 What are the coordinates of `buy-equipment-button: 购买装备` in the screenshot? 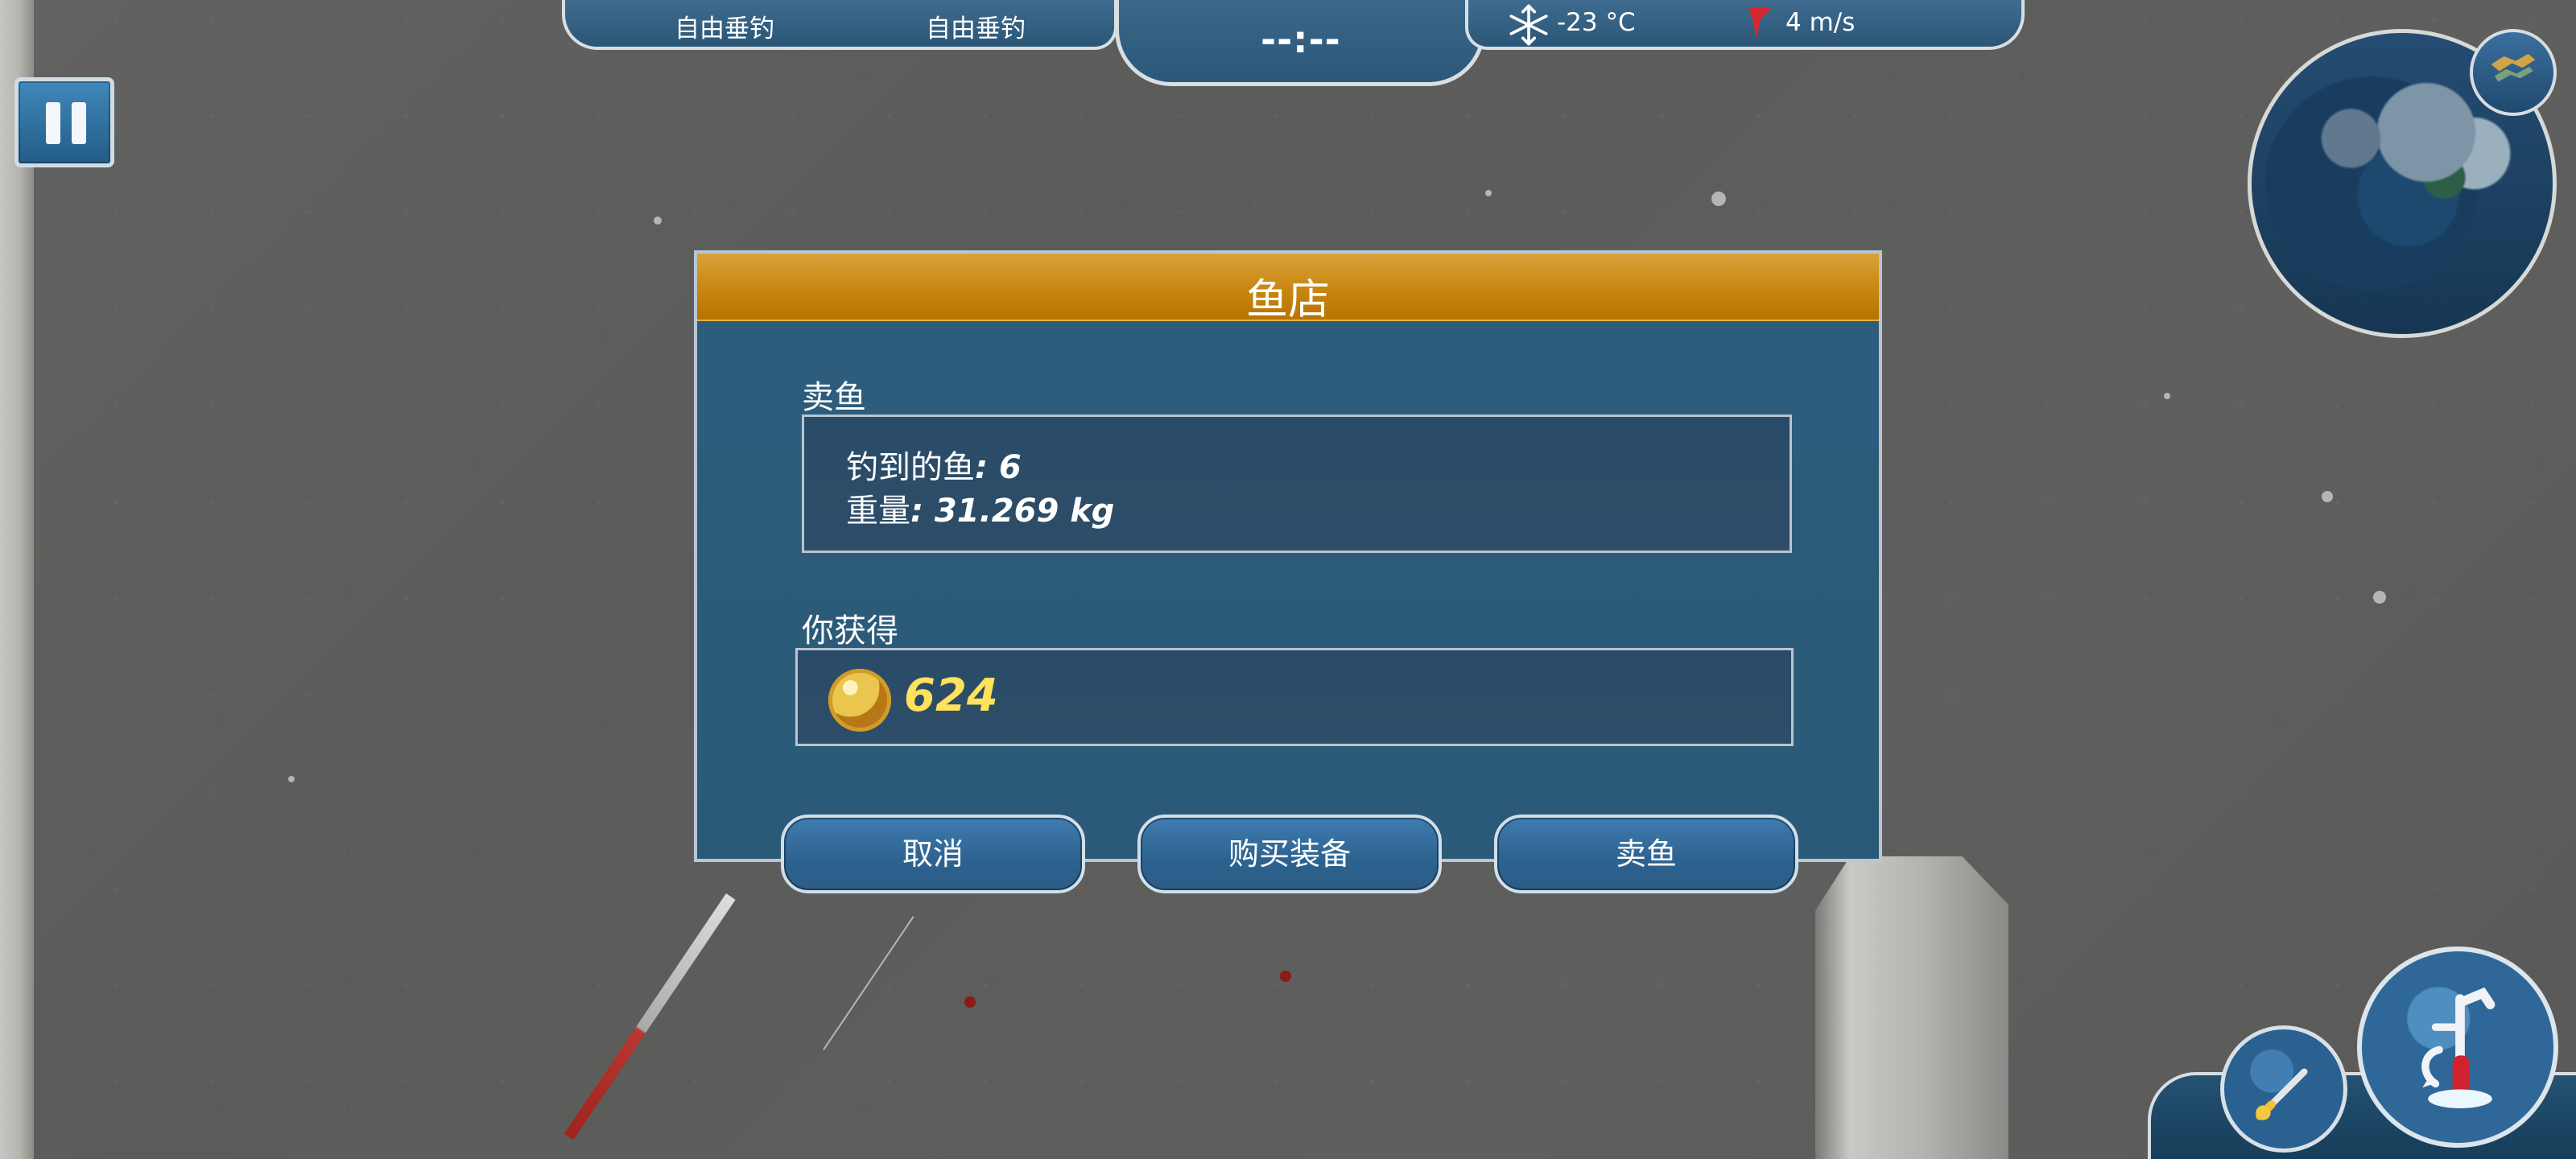 It's located at (1289, 854).